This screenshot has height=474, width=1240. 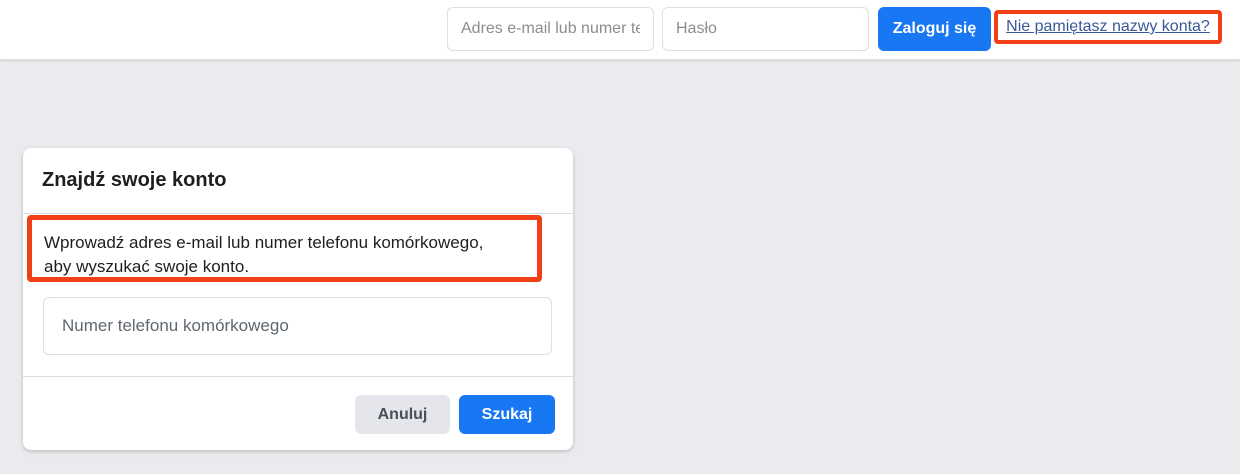 What do you see at coordinates (134, 180) in the screenshot?
I see `dialog-title: Znajdź swoje konto` at bounding box center [134, 180].